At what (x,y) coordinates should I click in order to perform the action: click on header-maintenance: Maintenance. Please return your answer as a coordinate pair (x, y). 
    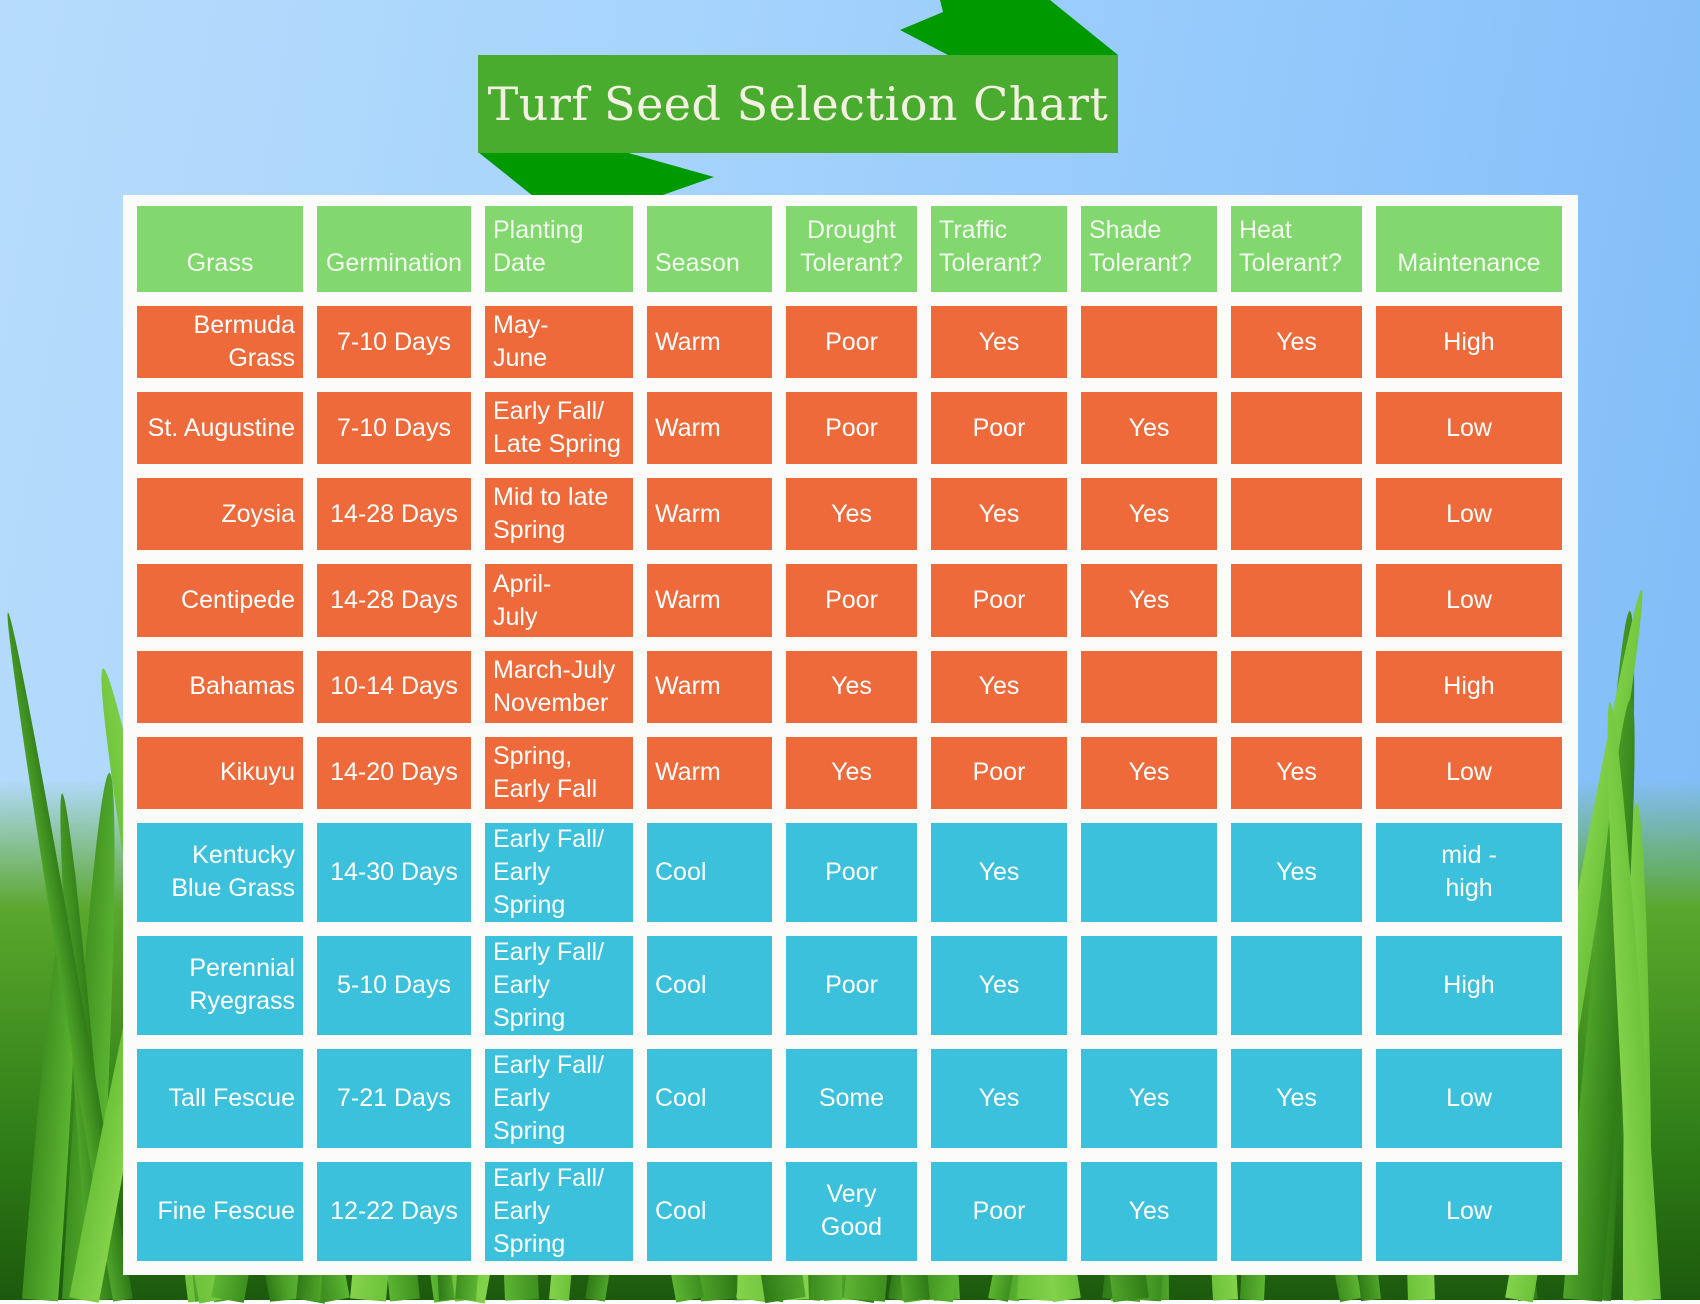
    Looking at the image, I should click on (1469, 249).